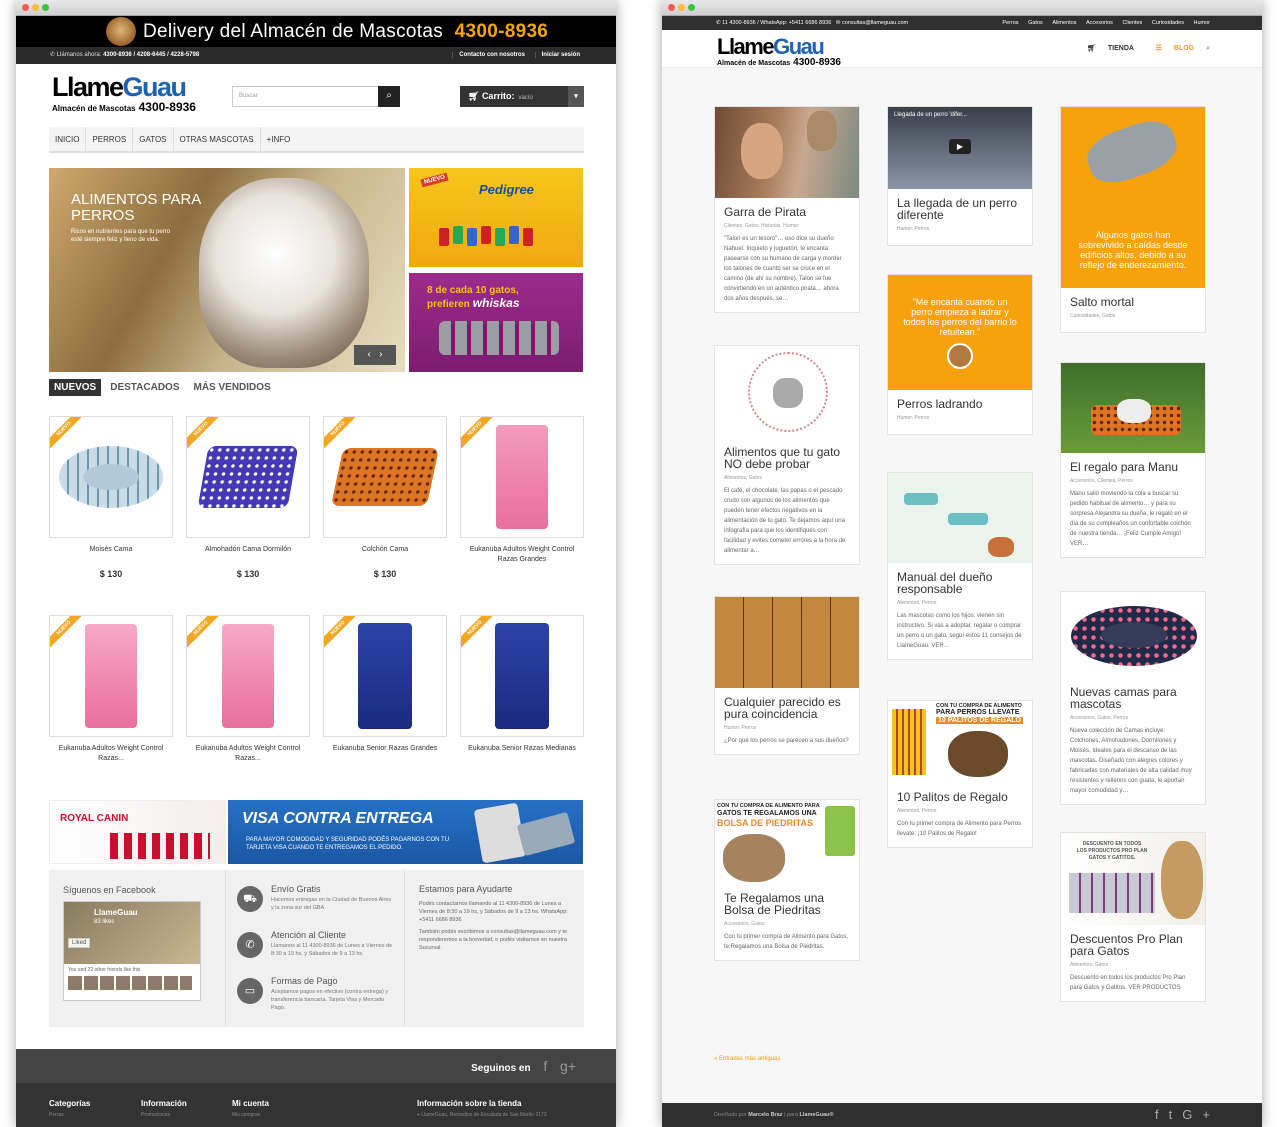  What do you see at coordinates (576, 96) in the screenshot?
I see `chevron-down-icon: ▾` at bounding box center [576, 96].